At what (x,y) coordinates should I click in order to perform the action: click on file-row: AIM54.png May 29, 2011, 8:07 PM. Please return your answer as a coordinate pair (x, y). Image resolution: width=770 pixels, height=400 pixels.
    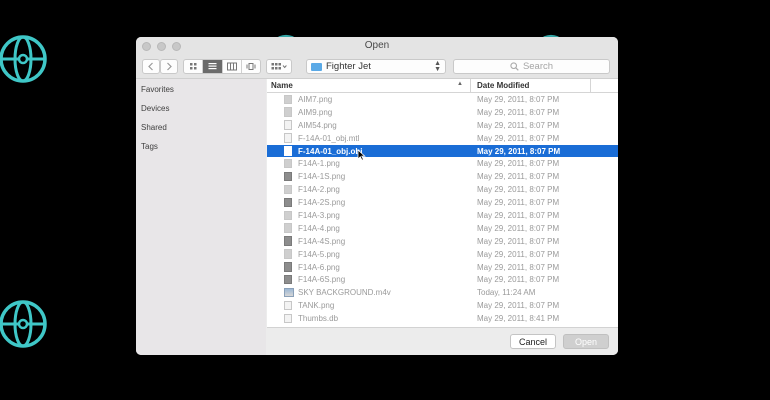
    Looking at the image, I should click on (442, 125).